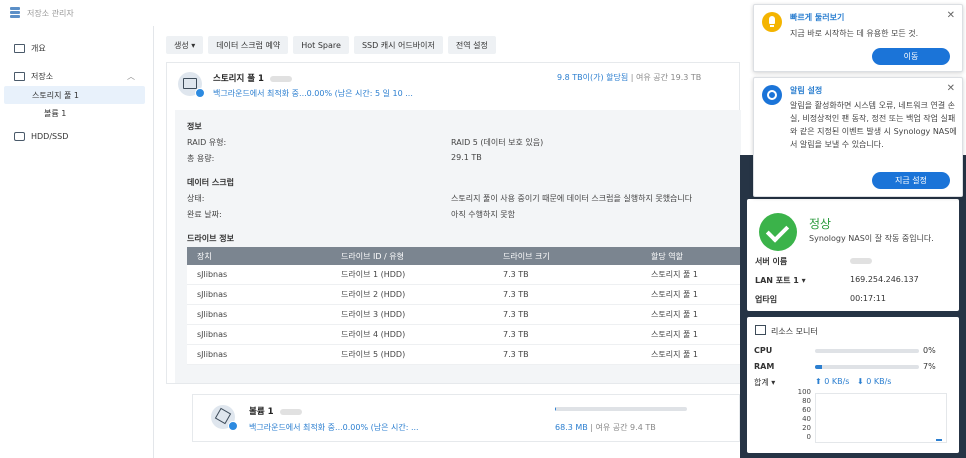 This screenshot has height=458, width=966. Describe the element at coordinates (806, 419) in the screenshot. I see `y-tick-label: 40` at that location.